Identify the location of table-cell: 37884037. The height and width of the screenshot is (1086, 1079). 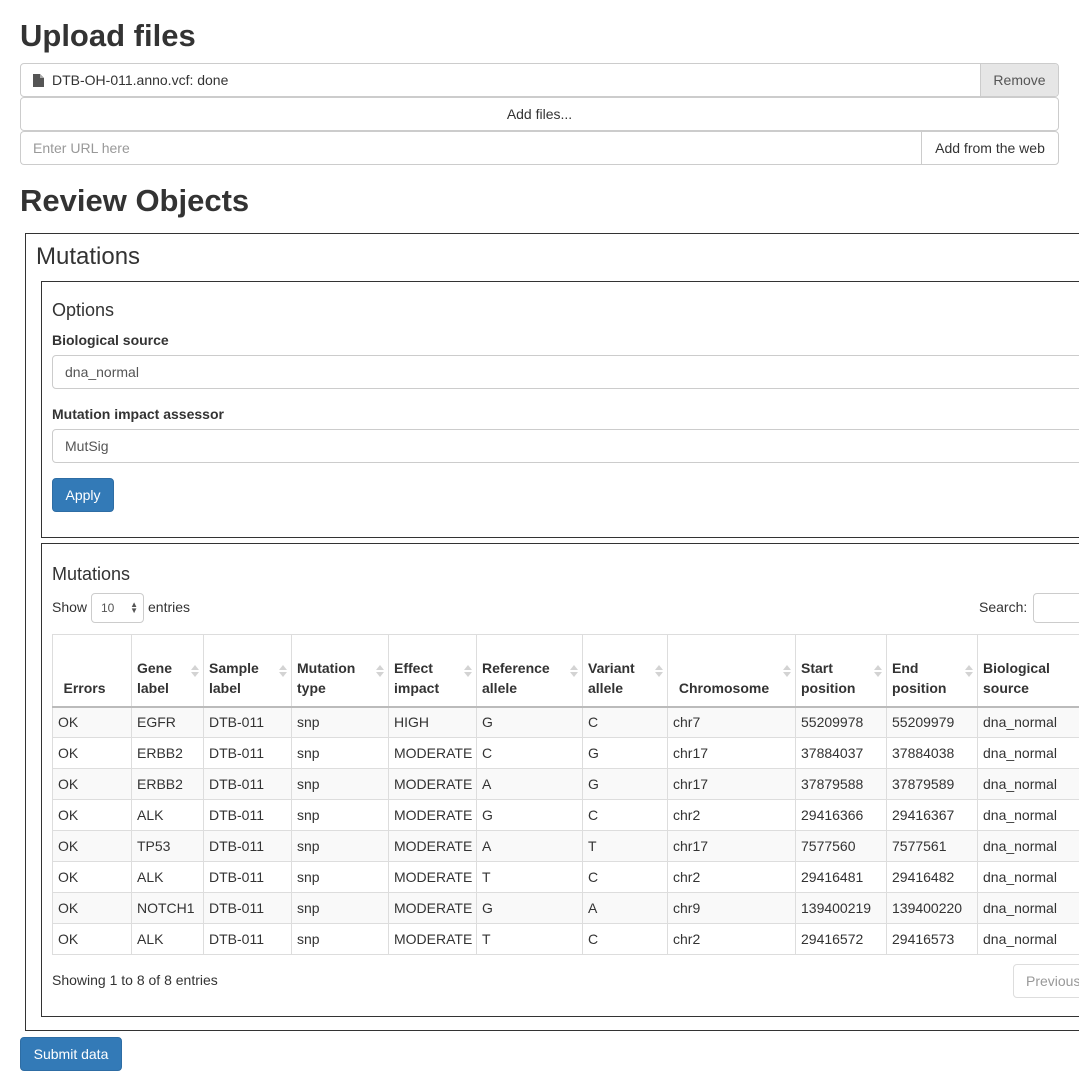
(841, 753).